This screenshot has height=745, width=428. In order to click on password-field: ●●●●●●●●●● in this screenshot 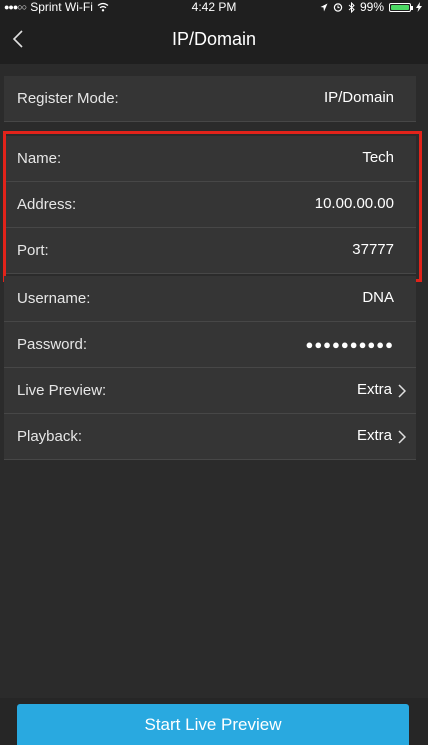, I will do `click(349, 345)`.